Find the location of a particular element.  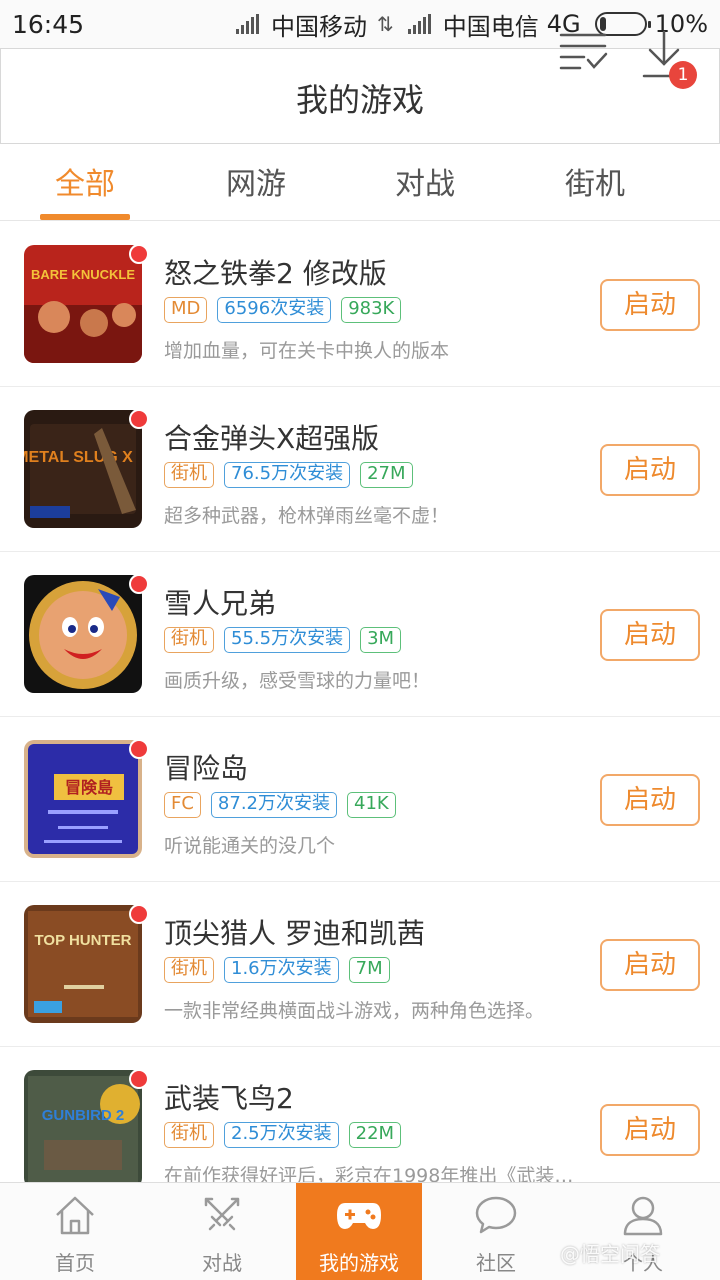

status-bar: 16:45 中国移动 ⇅ 中国电信 4G 10% is located at coordinates (360, 24).